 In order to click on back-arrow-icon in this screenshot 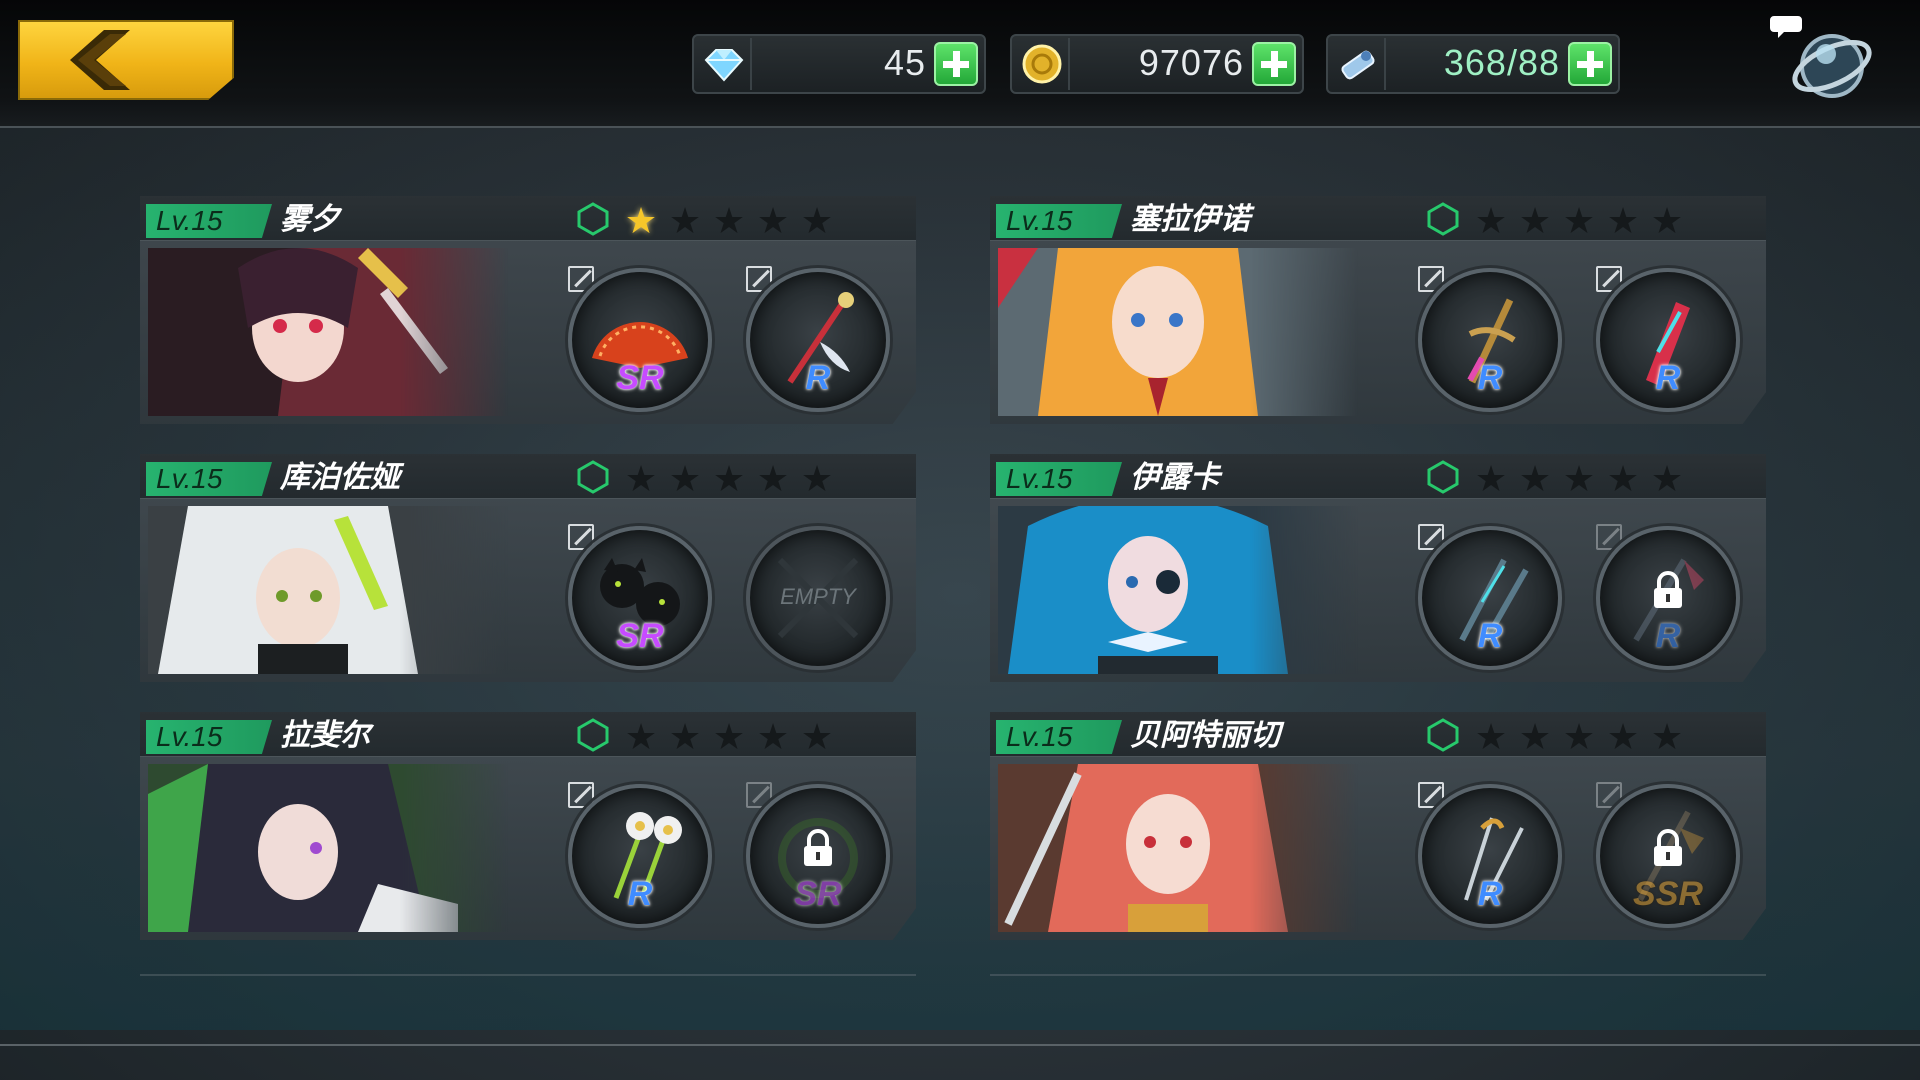, I will do `click(100, 60)`.